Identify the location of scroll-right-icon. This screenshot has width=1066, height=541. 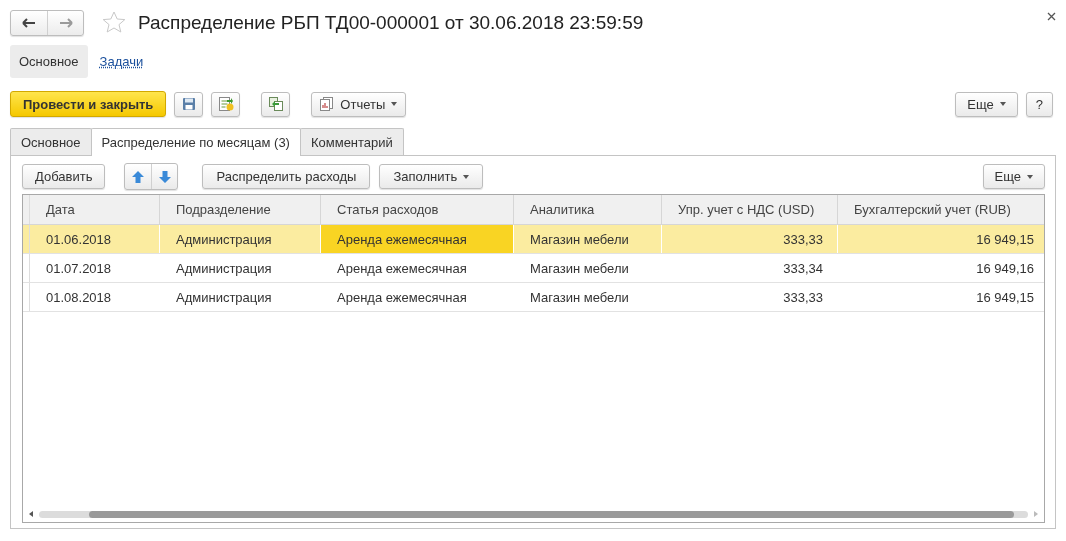
(1036, 514).